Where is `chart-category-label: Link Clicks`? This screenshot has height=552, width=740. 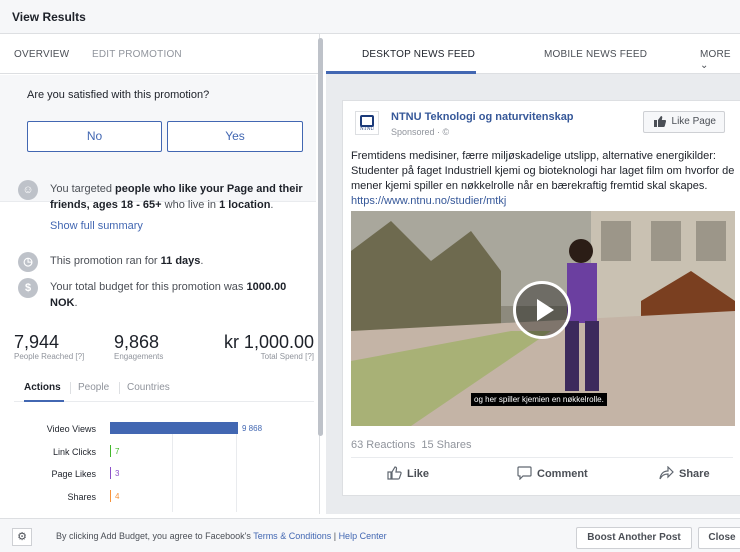
chart-category-label: Link Clicks is located at coordinates (74, 451).